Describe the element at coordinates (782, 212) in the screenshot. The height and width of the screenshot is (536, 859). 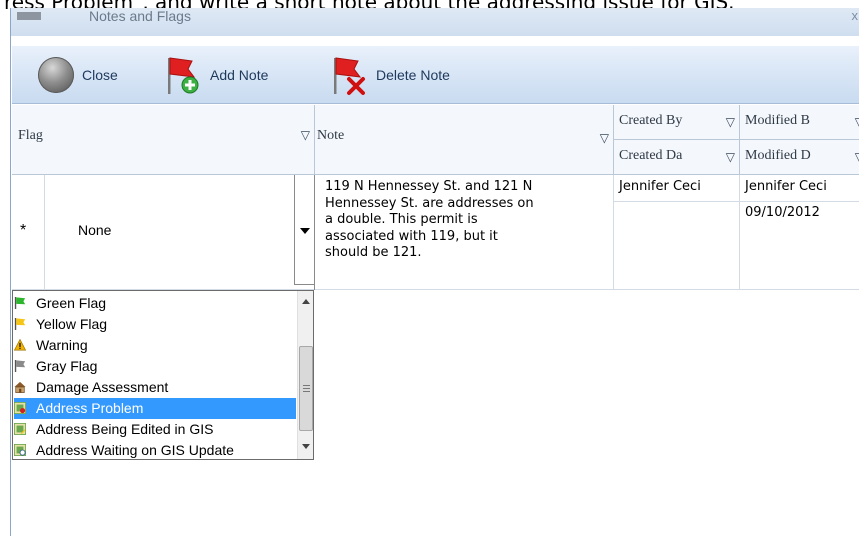
I see `modified-date-value: 09/10/2012` at that location.